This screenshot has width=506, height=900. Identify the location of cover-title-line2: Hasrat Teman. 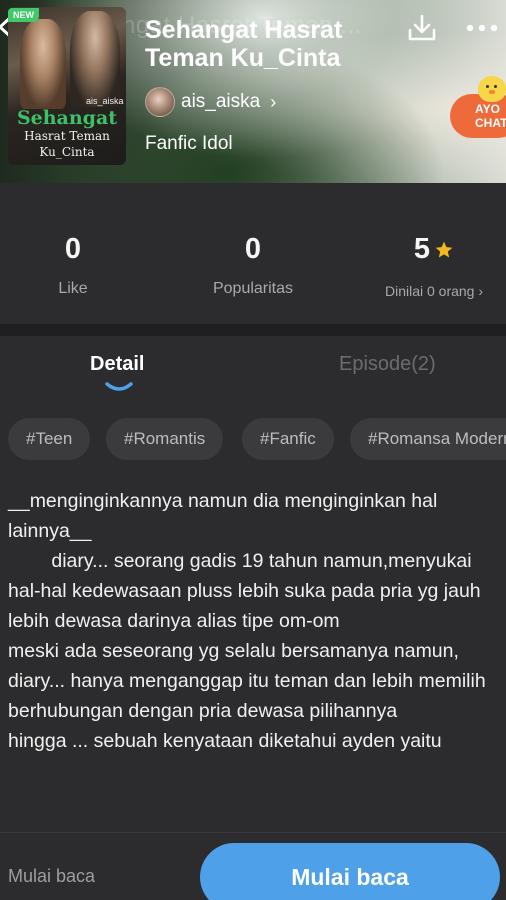
(67, 136).